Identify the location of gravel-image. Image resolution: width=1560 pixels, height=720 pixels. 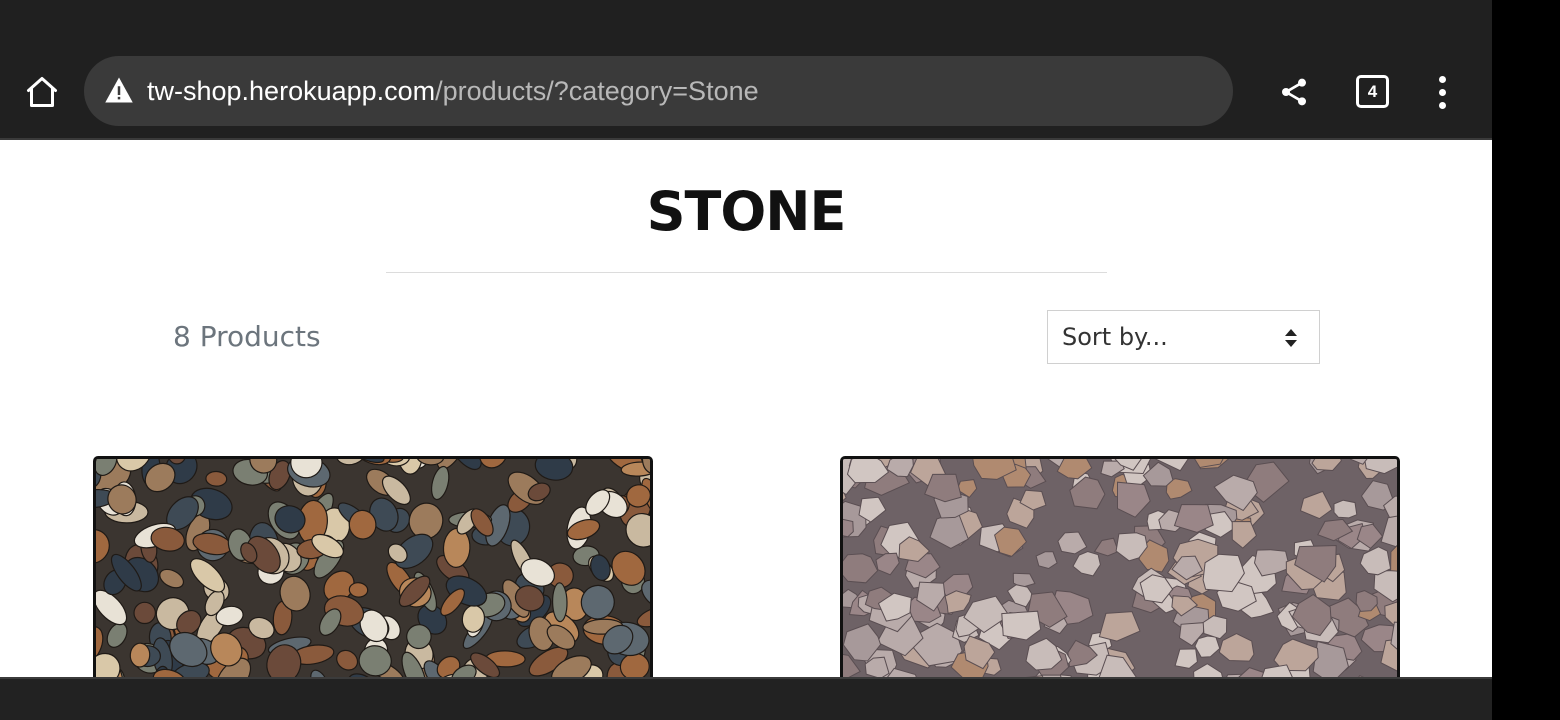
(1120, 576).